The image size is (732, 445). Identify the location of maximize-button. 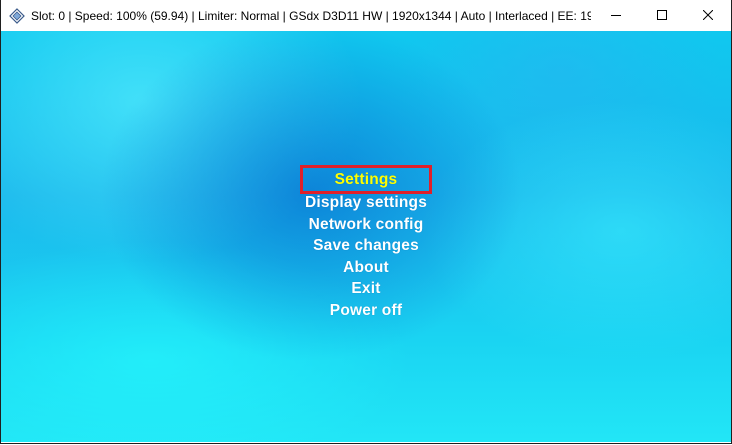
(662, 15).